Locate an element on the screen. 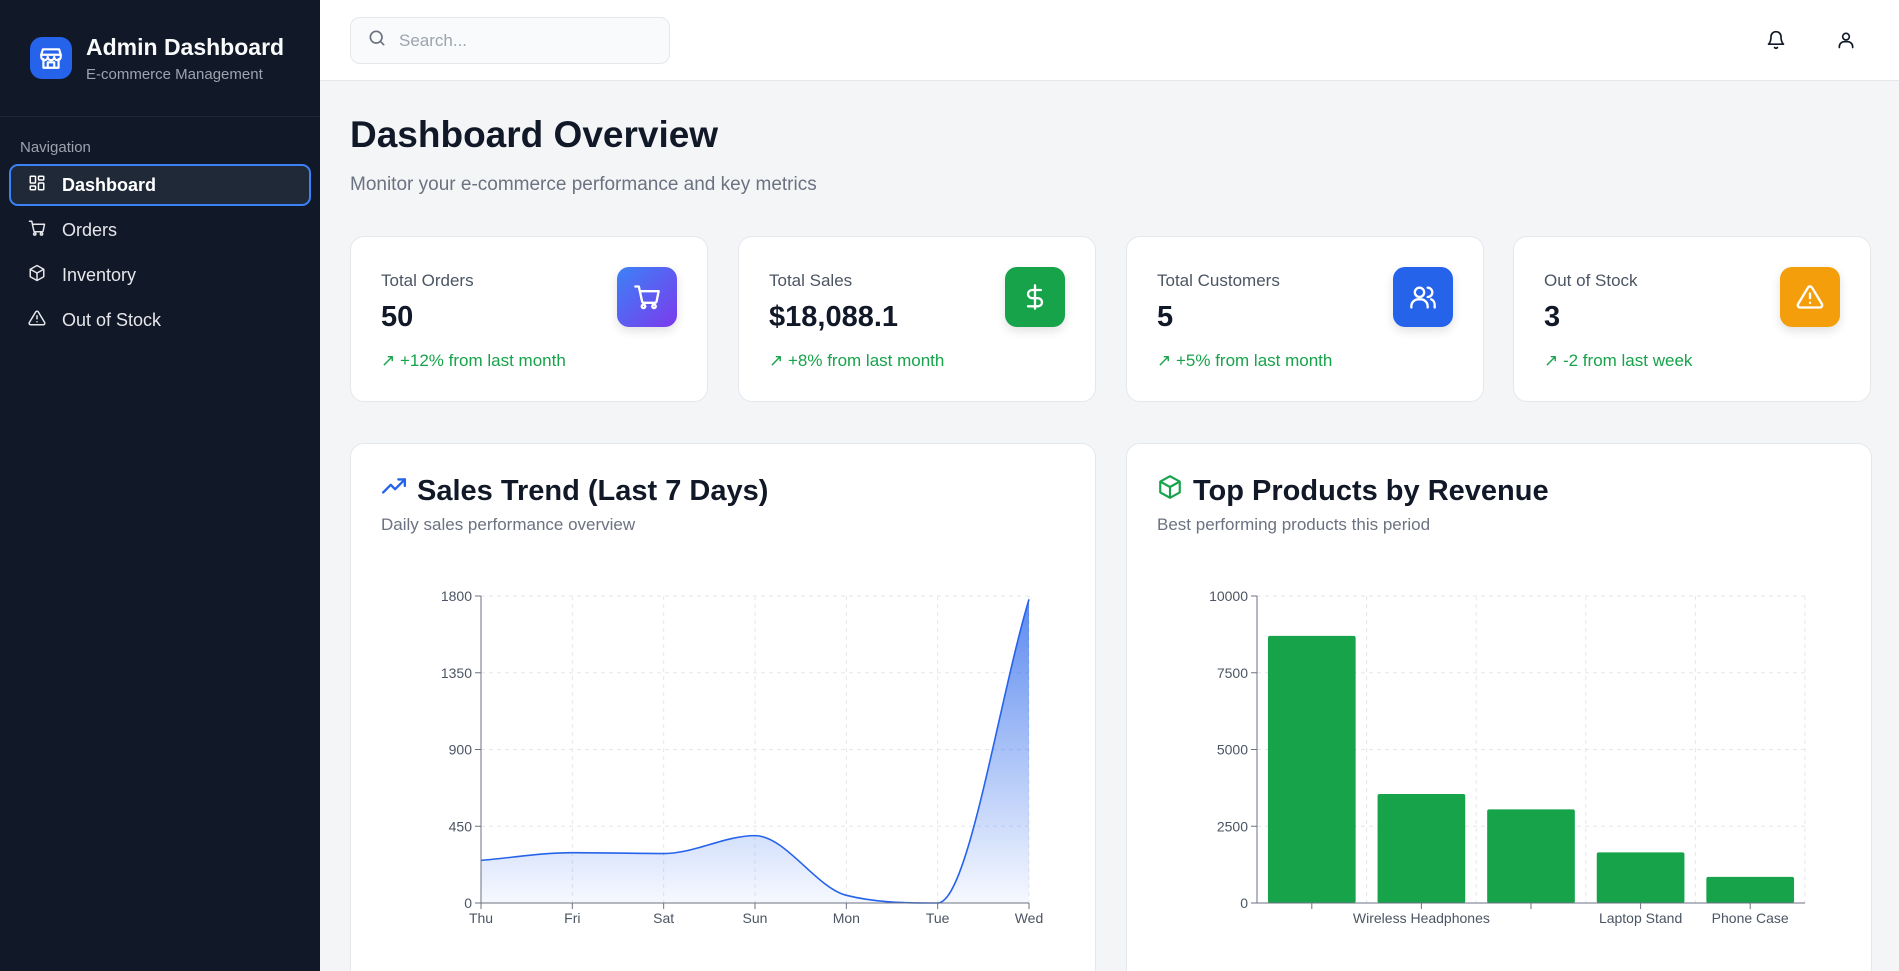 This screenshot has height=971, width=1899. card-label: Out of Stock is located at coordinates (1591, 280).